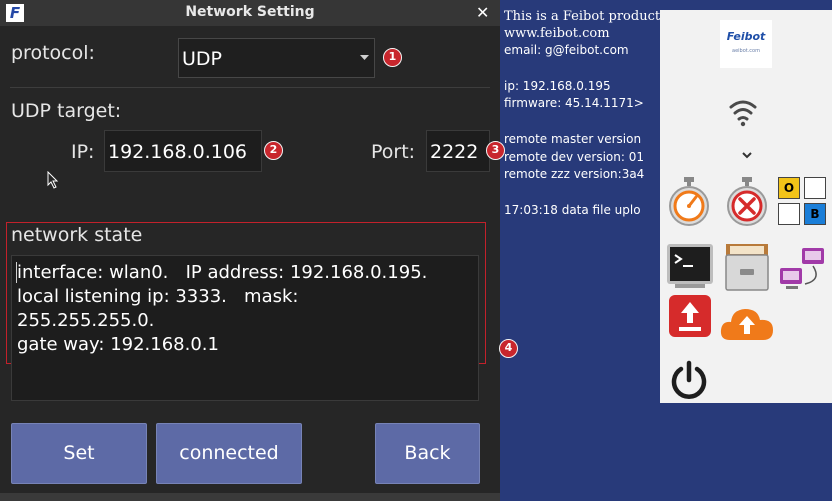 The height and width of the screenshot is (501, 832). Describe the element at coordinates (427, 453) in the screenshot. I see `back-button: Back` at that location.